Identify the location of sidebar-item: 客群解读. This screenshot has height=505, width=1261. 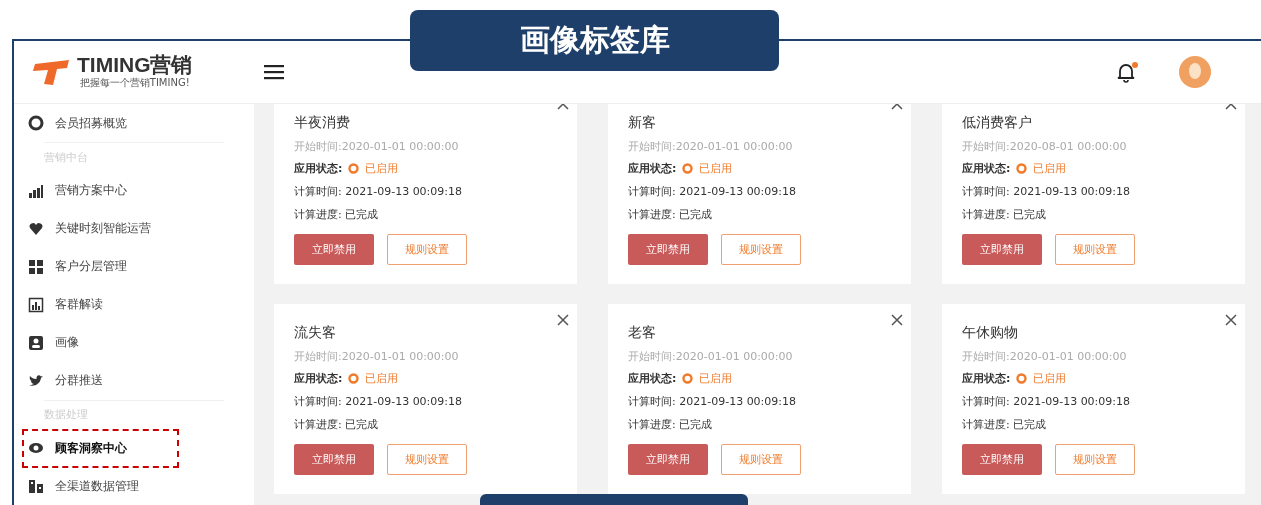
(65, 304).